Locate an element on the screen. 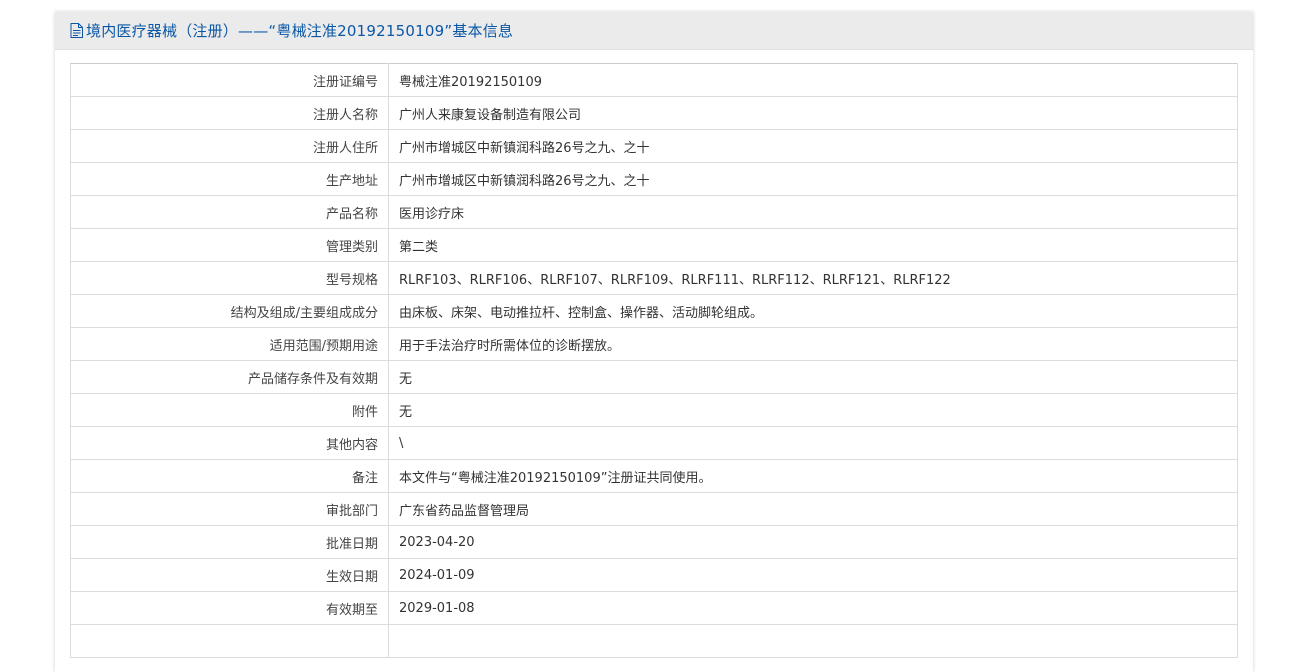 The width and height of the screenshot is (1292, 672). table-row: 结构及组成/主要组成成分 由床板、床架、电动推拉杆、控制盒、操作器、活动脚轮组成。 is located at coordinates (654, 311).